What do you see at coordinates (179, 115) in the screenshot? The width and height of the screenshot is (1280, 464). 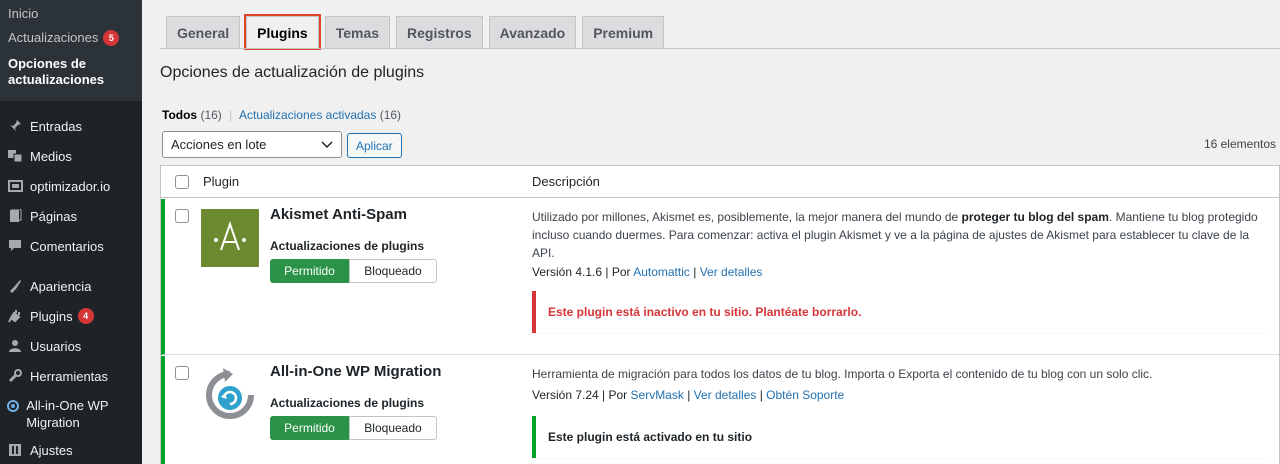 I see `filter-all-link: Todos` at bounding box center [179, 115].